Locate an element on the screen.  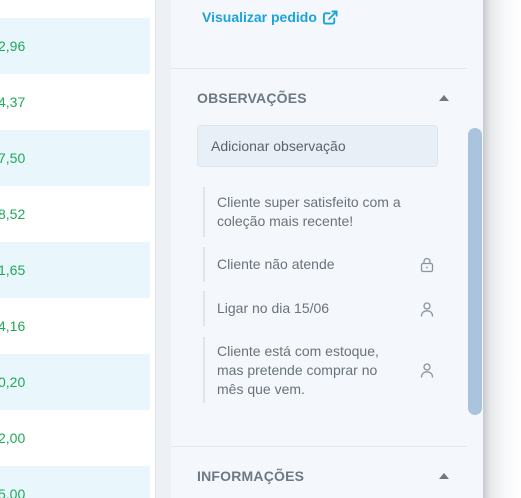
table-cell-value: 0,20 is located at coordinates (13, 382).